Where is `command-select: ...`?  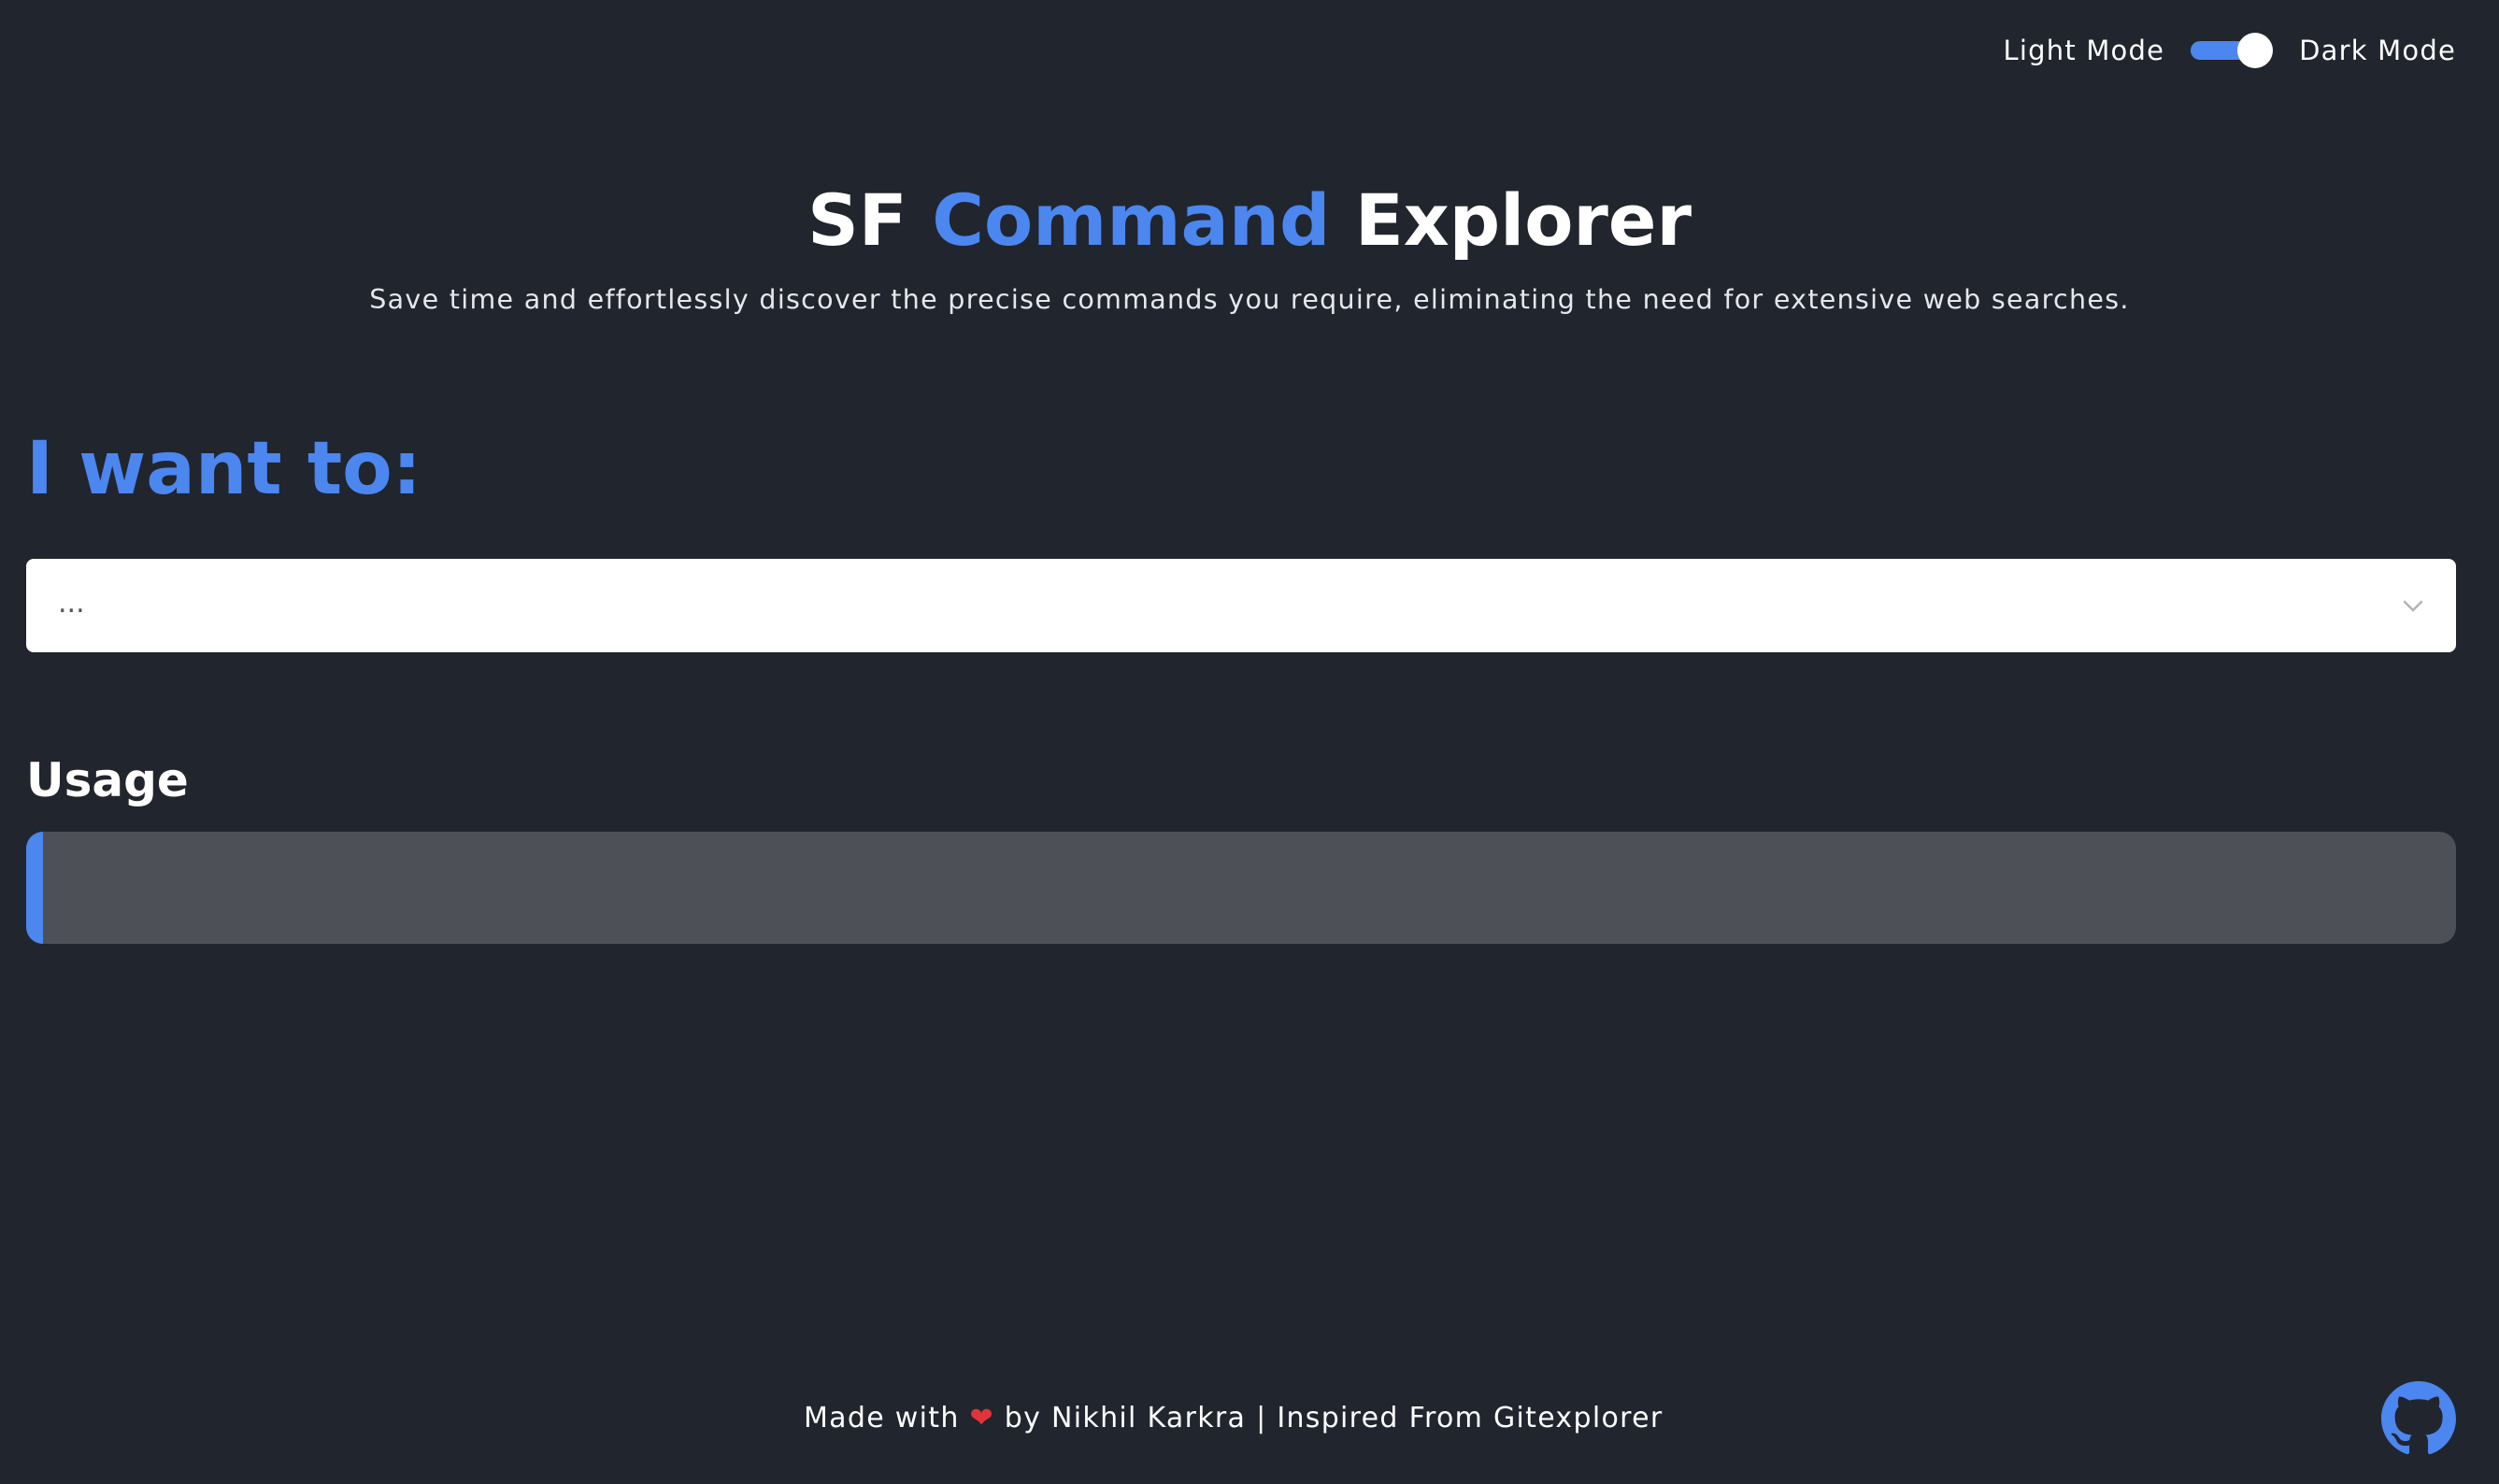 command-select: ... is located at coordinates (1241, 605).